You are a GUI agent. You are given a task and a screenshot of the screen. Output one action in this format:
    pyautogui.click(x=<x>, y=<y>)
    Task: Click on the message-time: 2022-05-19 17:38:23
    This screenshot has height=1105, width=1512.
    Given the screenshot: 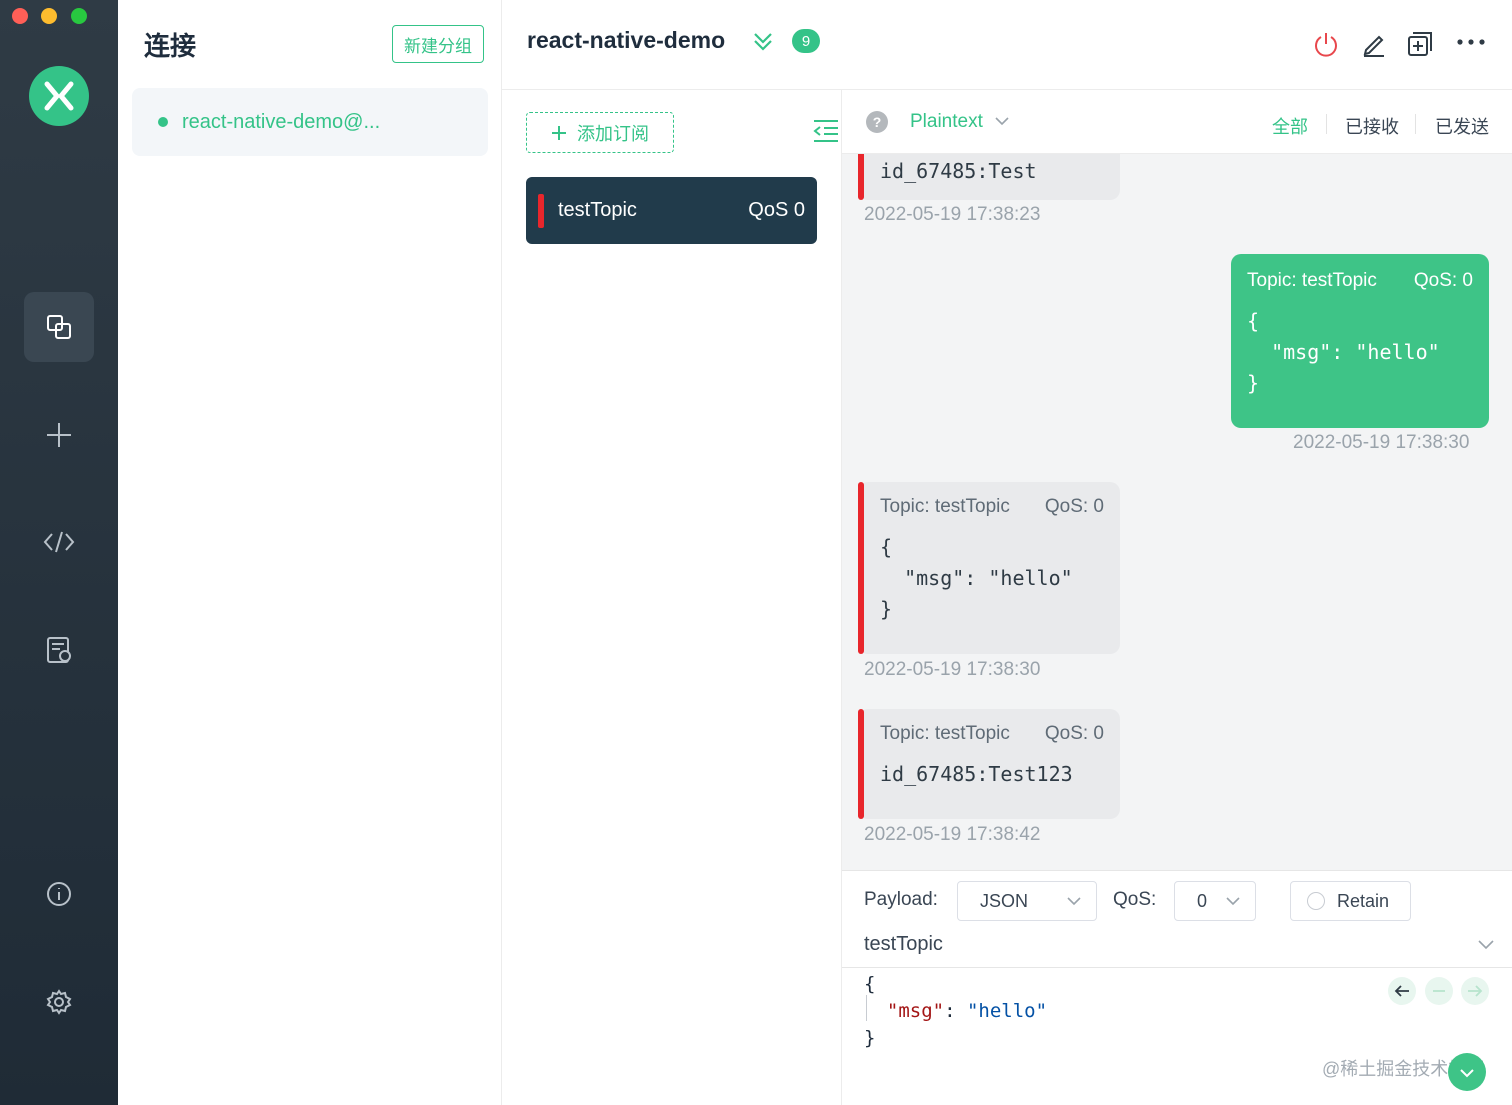 What is the action you would take?
    pyautogui.click(x=952, y=214)
    